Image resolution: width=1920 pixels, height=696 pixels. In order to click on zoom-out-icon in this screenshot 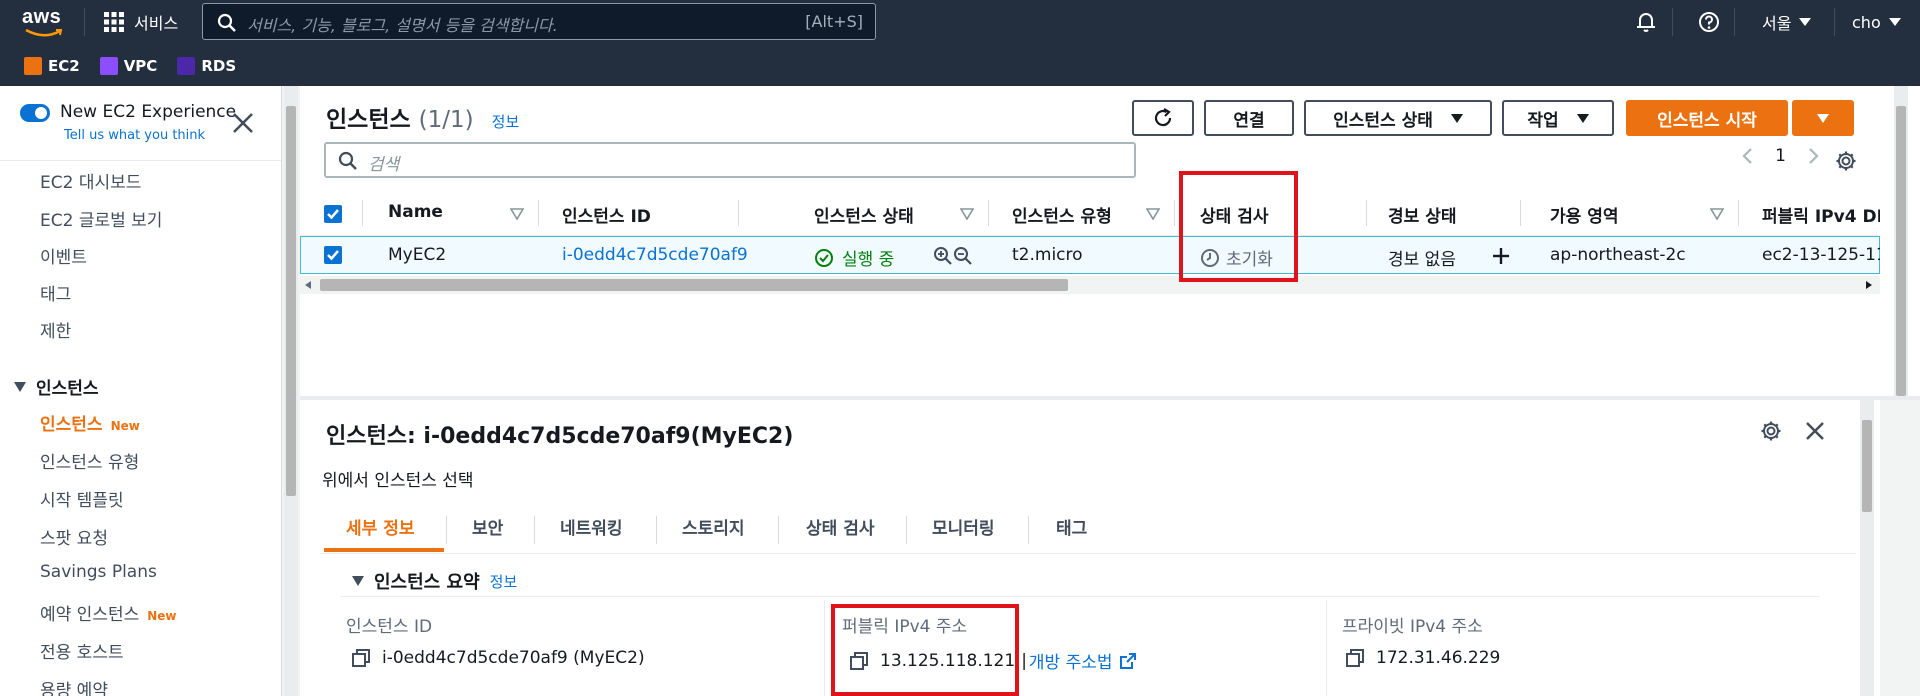, I will do `click(963, 256)`.